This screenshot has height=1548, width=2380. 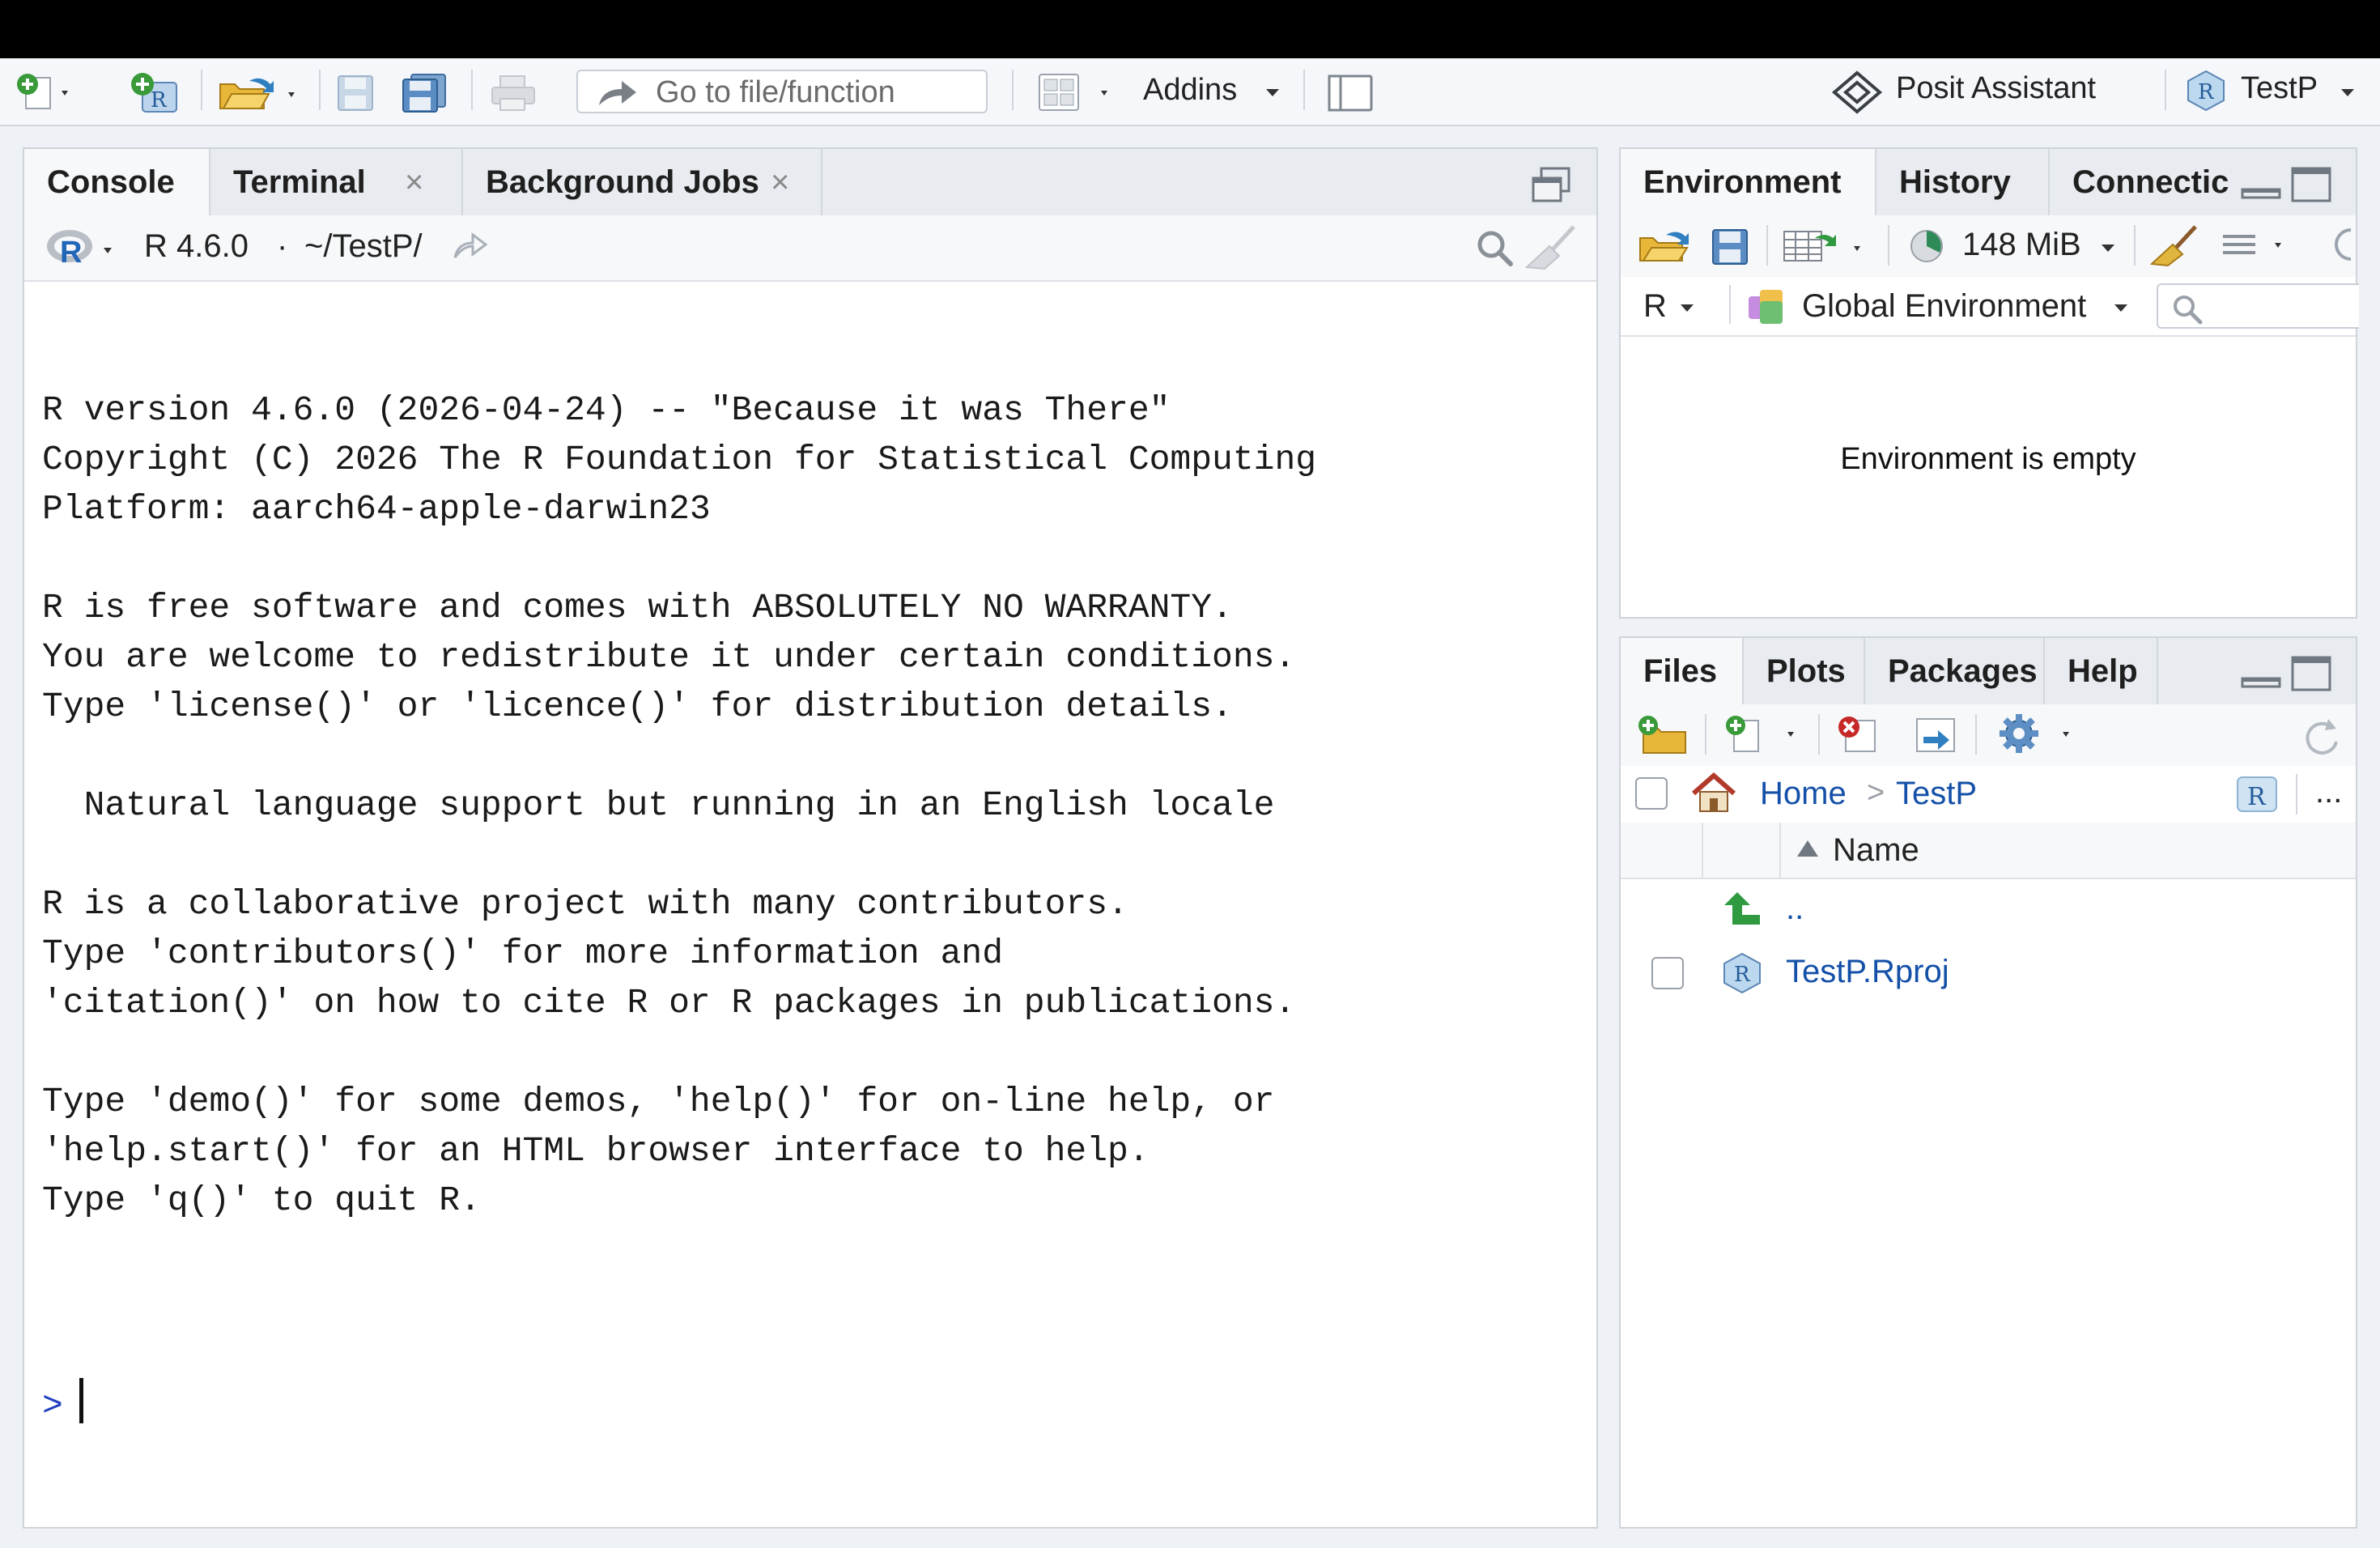 I want to click on clear-console-broom-icon, so click(x=1551, y=250).